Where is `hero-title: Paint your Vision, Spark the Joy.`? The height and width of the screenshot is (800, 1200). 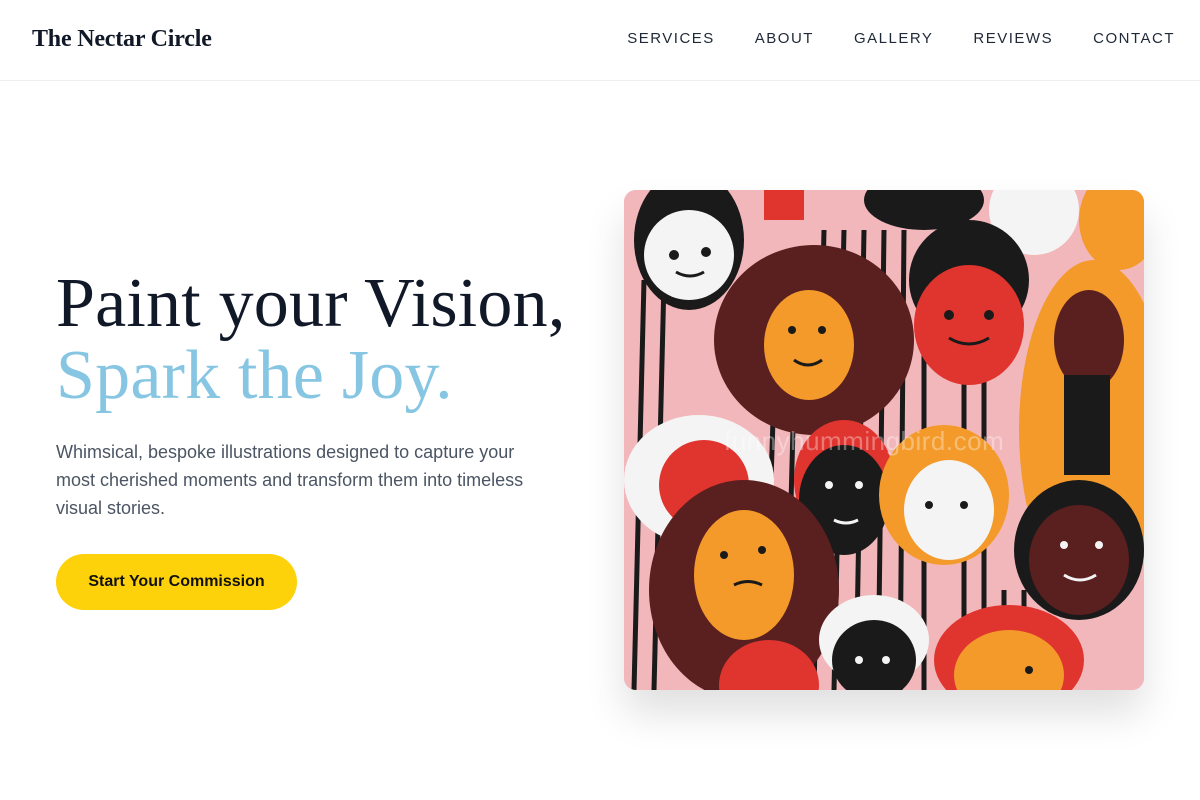
hero-title: Paint your Vision, Spark the Joy. is located at coordinates (311, 340).